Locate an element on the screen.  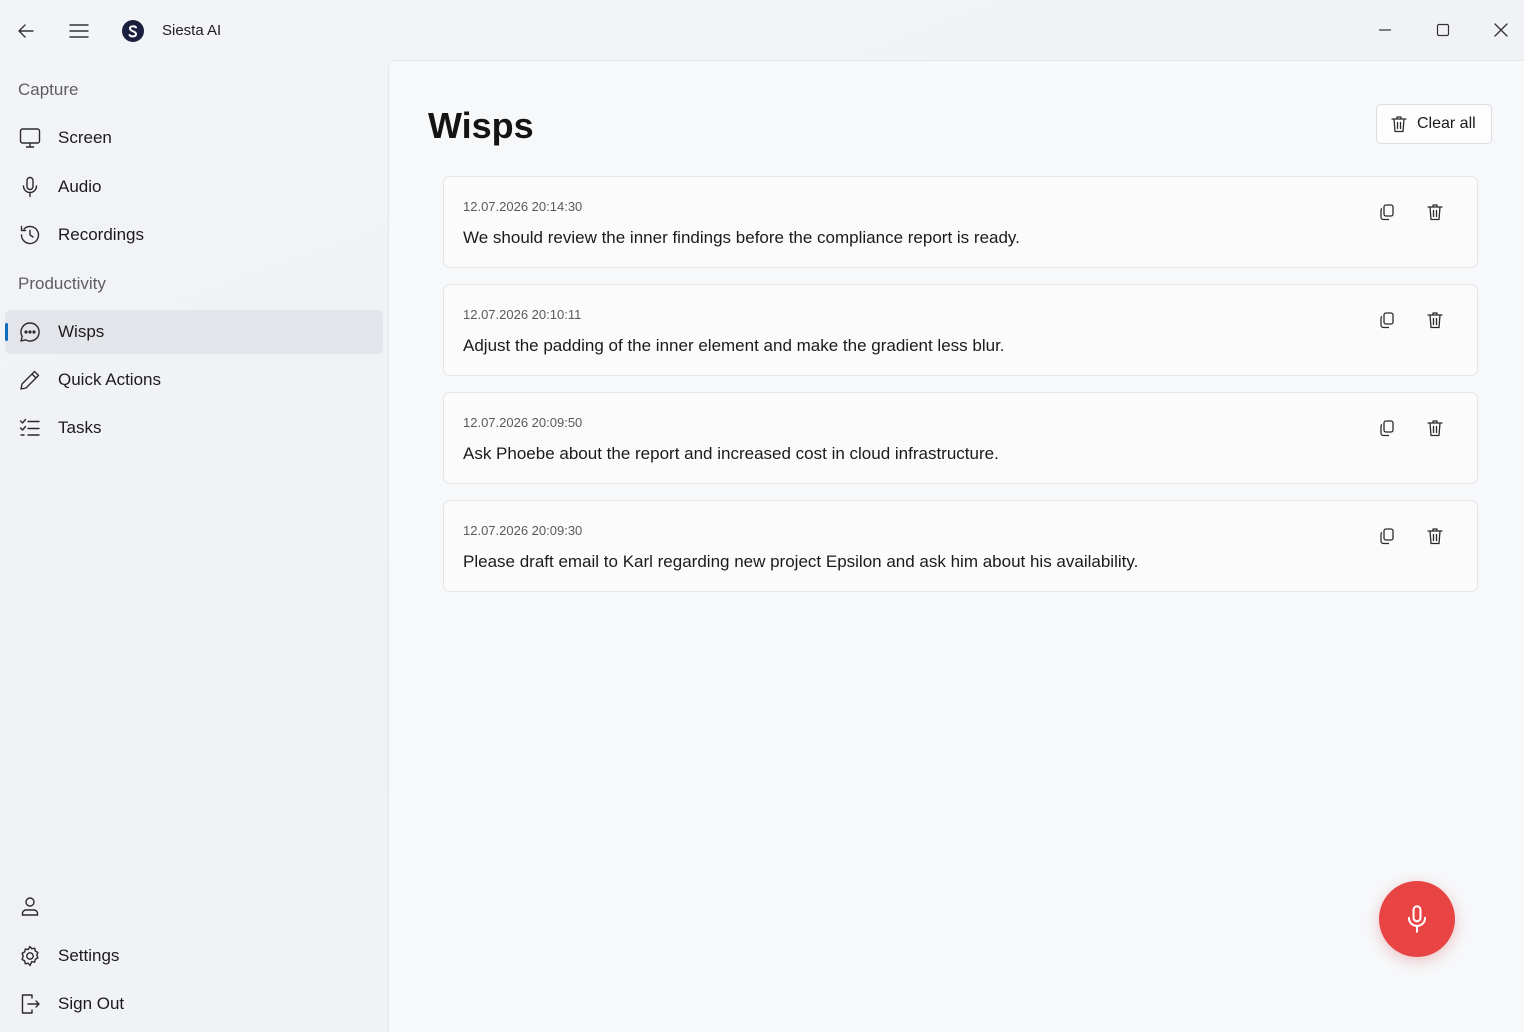
app-logo is located at coordinates (133, 31).